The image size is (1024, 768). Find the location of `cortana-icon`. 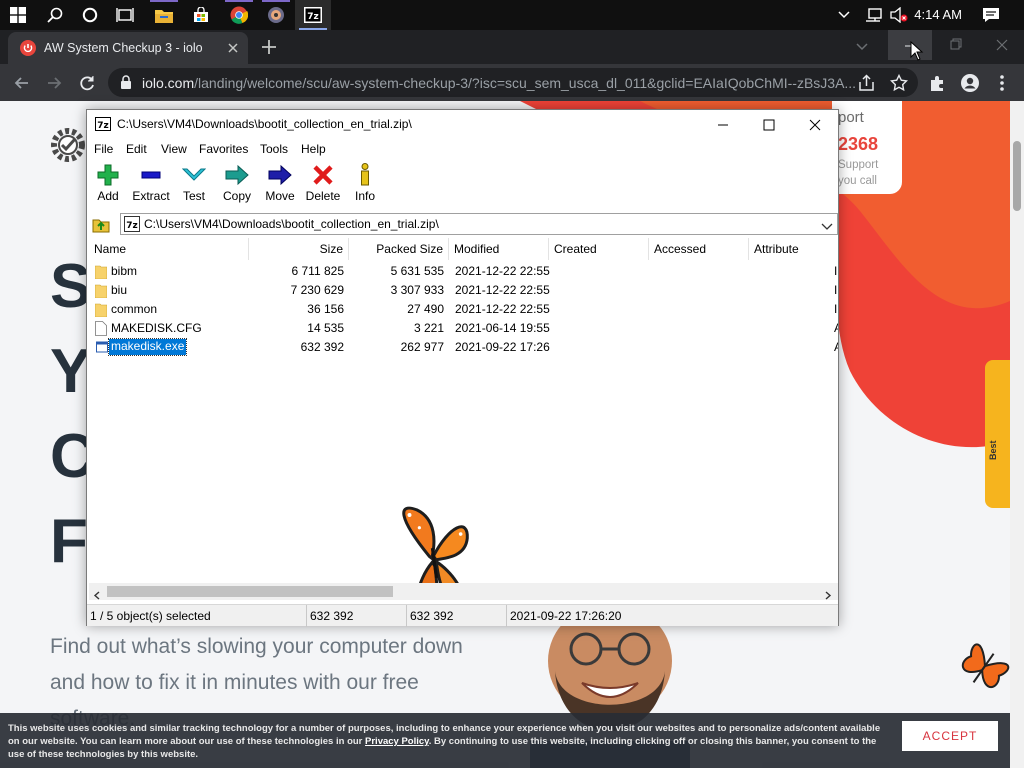

cortana-icon is located at coordinates (90, 15).